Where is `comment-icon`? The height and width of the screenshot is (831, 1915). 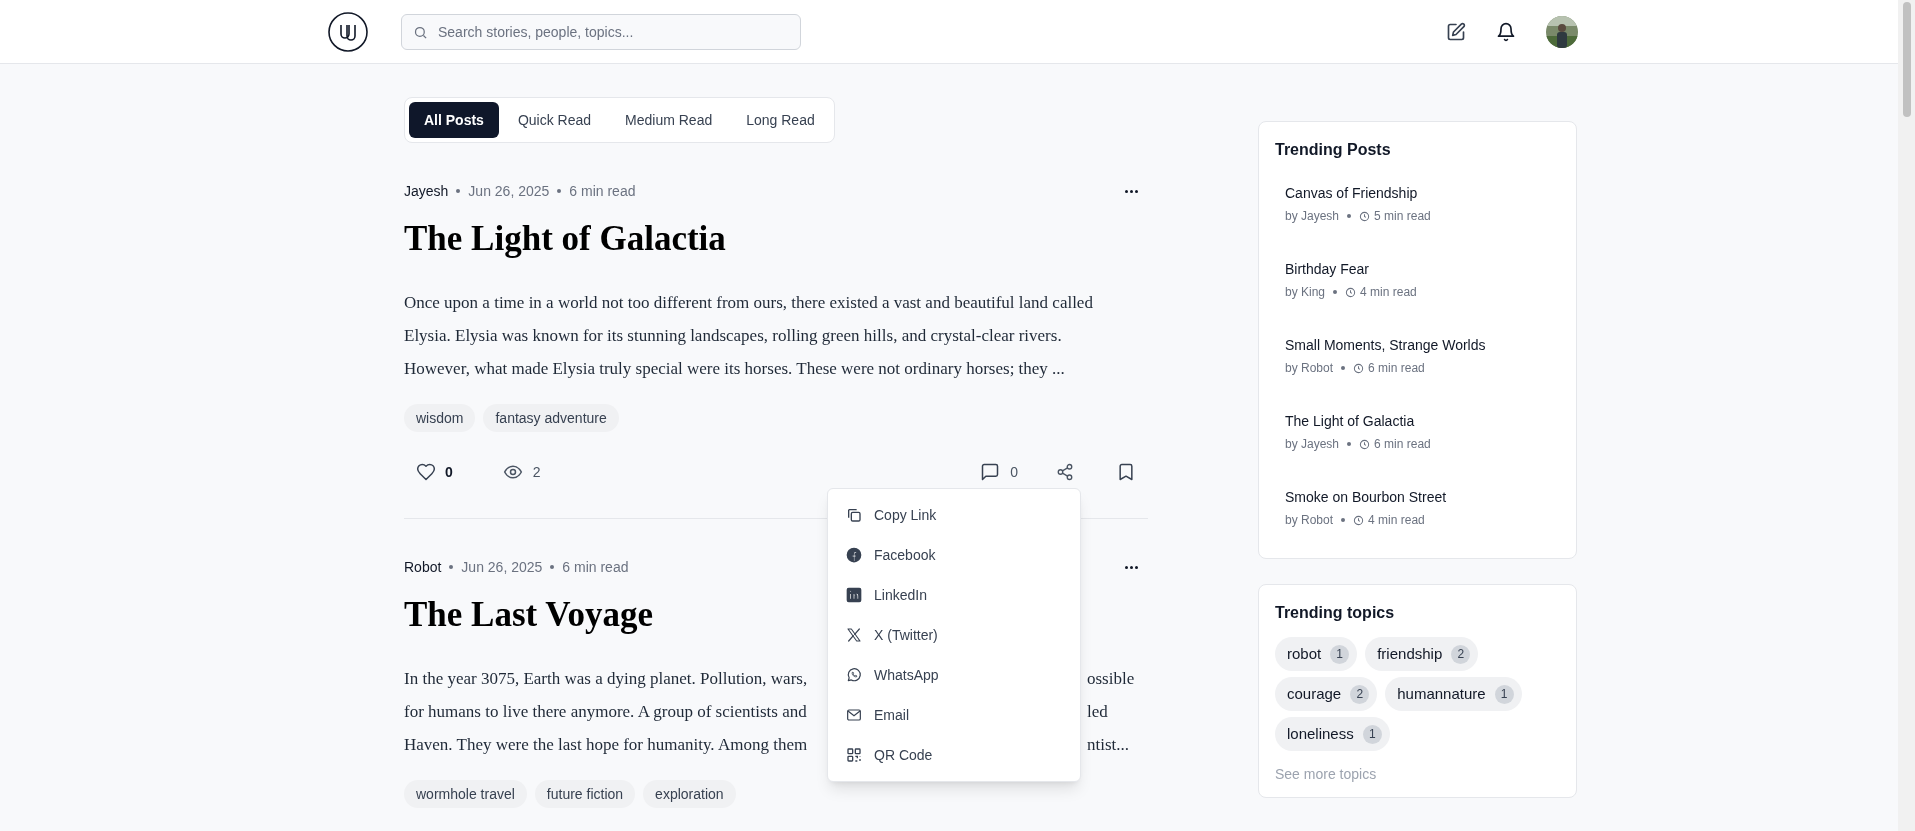 comment-icon is located at coordinates (990, 472).